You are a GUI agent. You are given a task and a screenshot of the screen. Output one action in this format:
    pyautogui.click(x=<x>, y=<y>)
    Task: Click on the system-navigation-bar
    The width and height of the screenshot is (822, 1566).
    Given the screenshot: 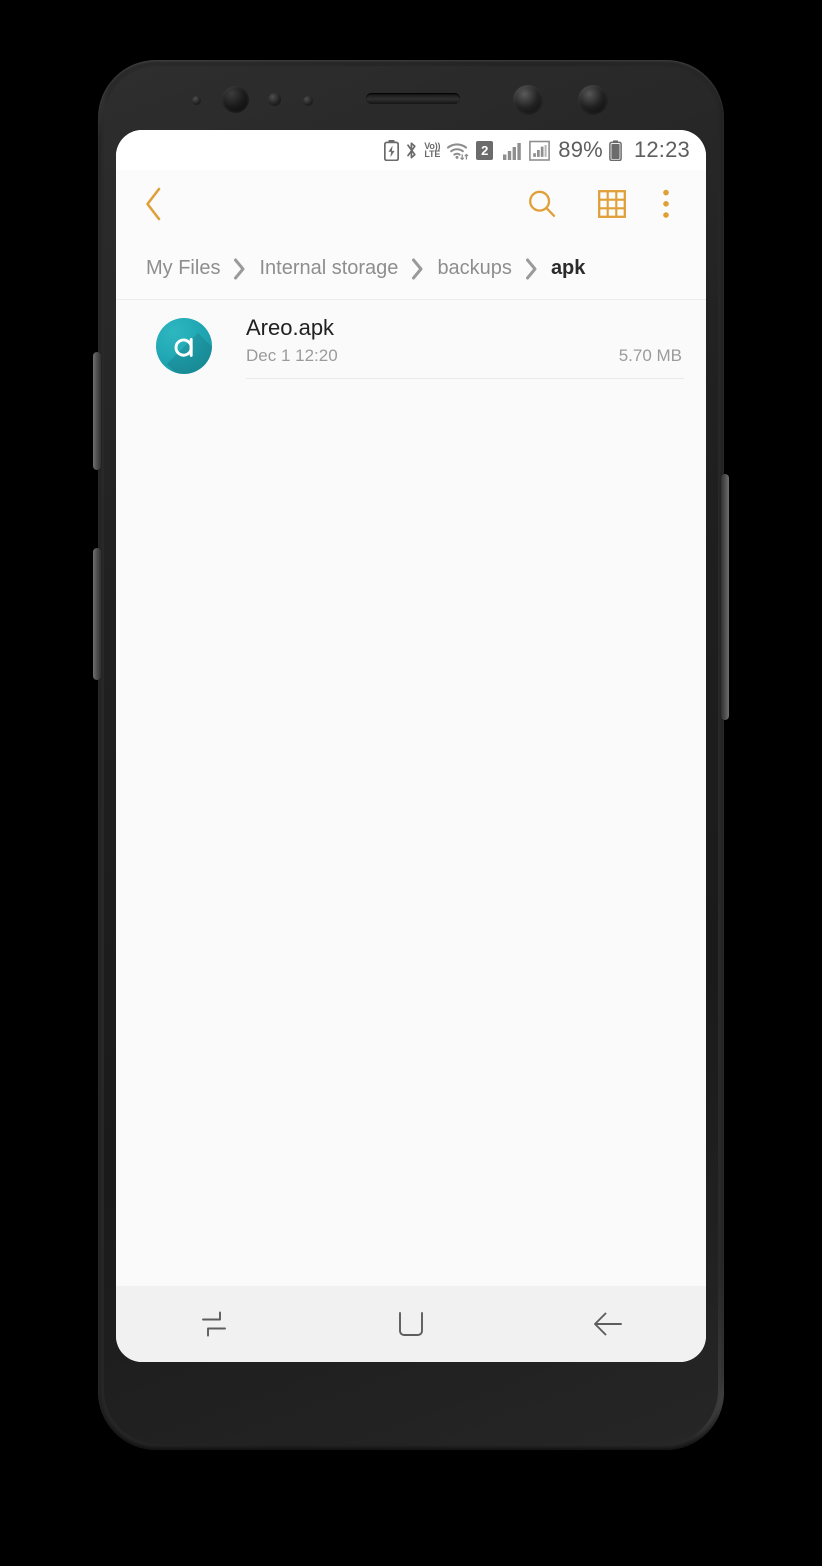 What is the action you would take?
    pyautogui.click(x=411, y=1324)
    